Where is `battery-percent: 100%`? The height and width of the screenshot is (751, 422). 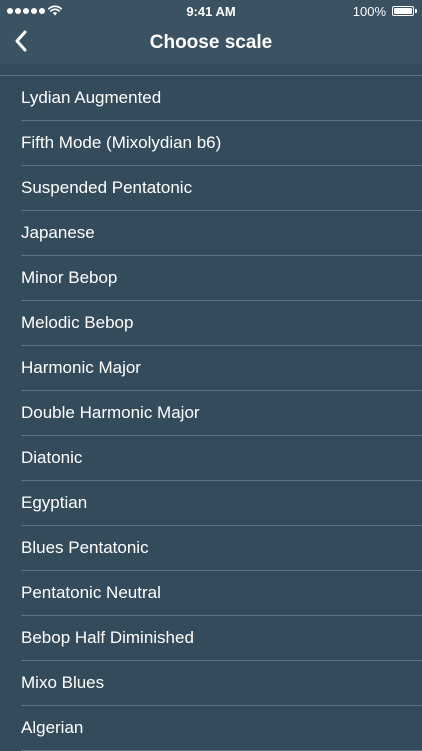
battery-percent: 100% is located at coordinates (369, 11).